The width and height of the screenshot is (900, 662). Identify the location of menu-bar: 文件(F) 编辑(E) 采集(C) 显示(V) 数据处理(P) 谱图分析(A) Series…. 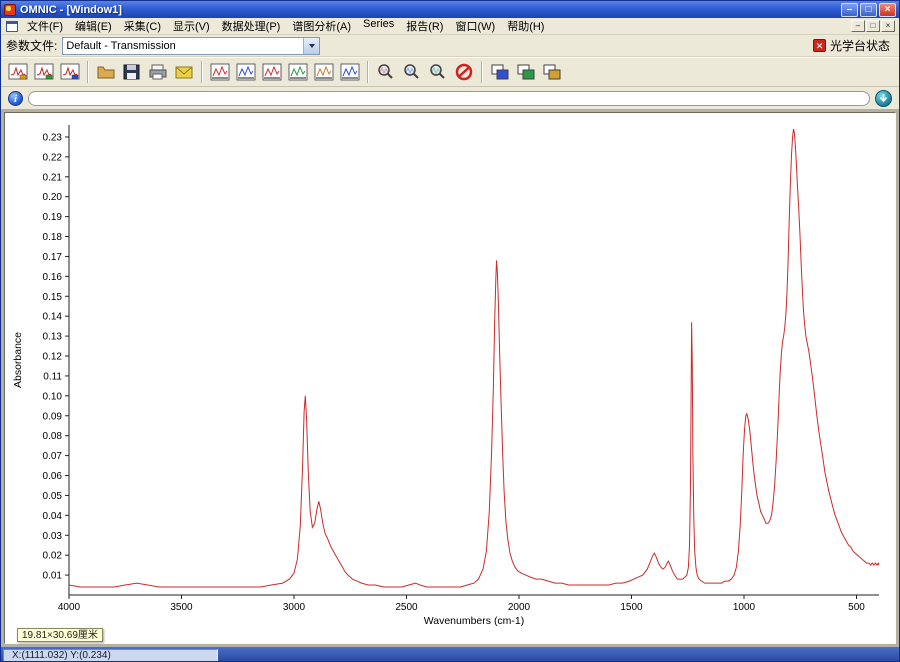
(450, 26).